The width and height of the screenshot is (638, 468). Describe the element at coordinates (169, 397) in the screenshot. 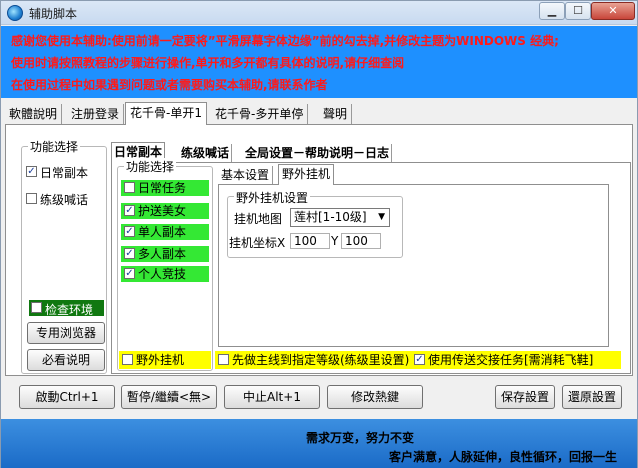

I see `pause-button: 暫停/繼續<無>` at that location.